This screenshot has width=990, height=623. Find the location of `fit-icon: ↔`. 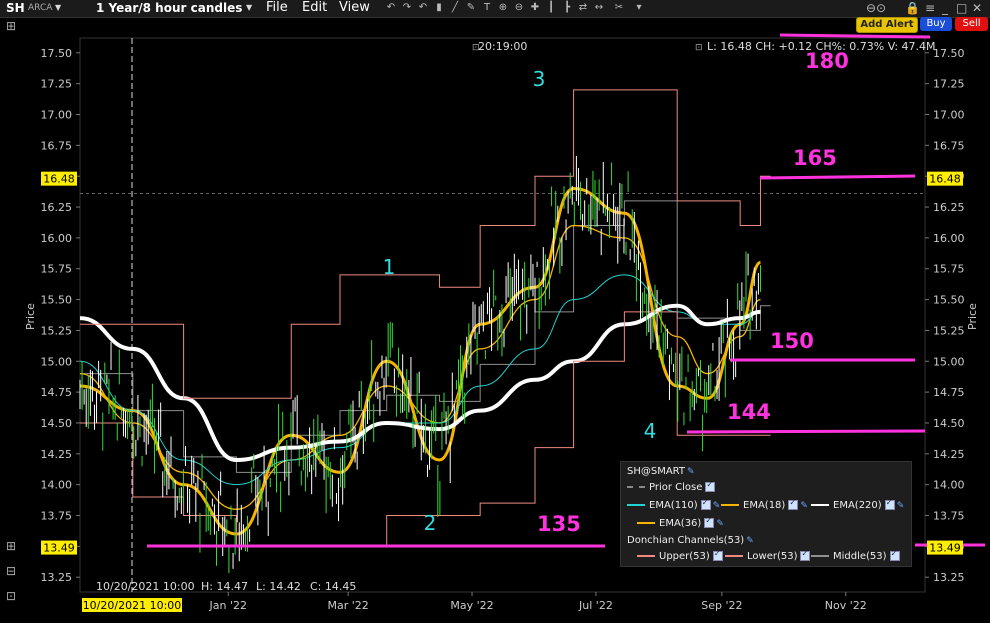

fit-icon: ↔ is located at coordinates (599, 8).